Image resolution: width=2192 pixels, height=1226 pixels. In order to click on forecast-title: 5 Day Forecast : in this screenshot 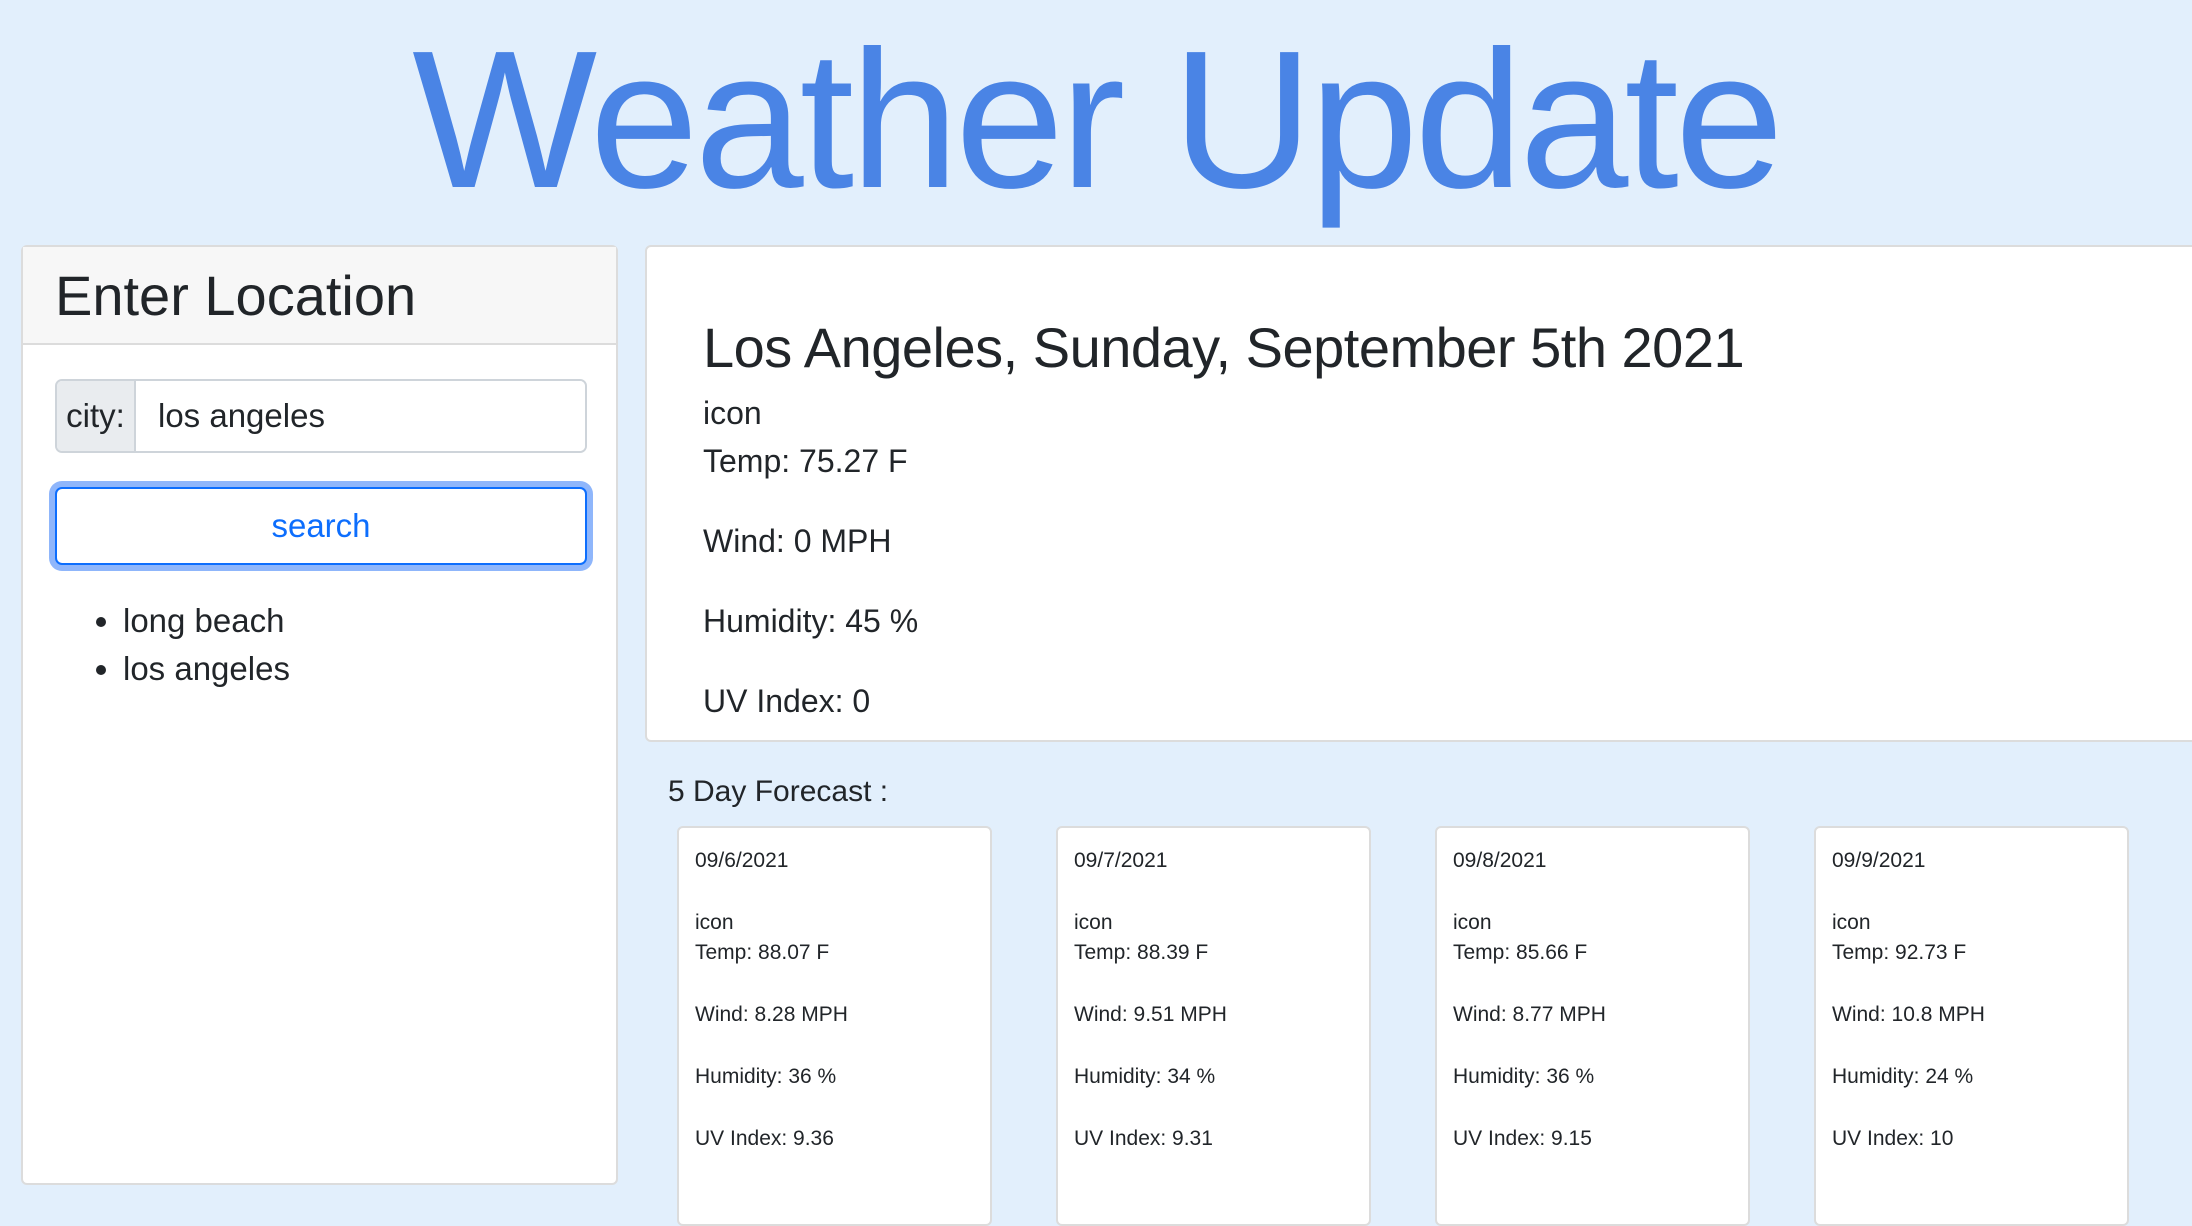, I will do `click(778, 791)`.